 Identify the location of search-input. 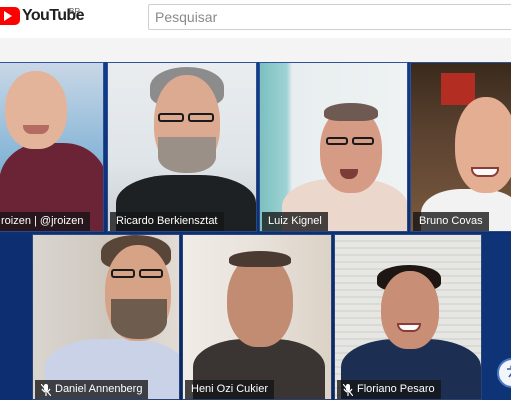
(329, 17).